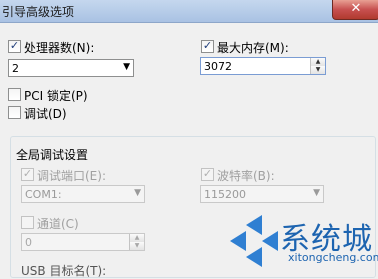 The width and height of the screenshot is (378, 279). Describe the element at coordinates (83, 194) in the screenshot. I see `debug-port-select: COM1: ▼` at that location.